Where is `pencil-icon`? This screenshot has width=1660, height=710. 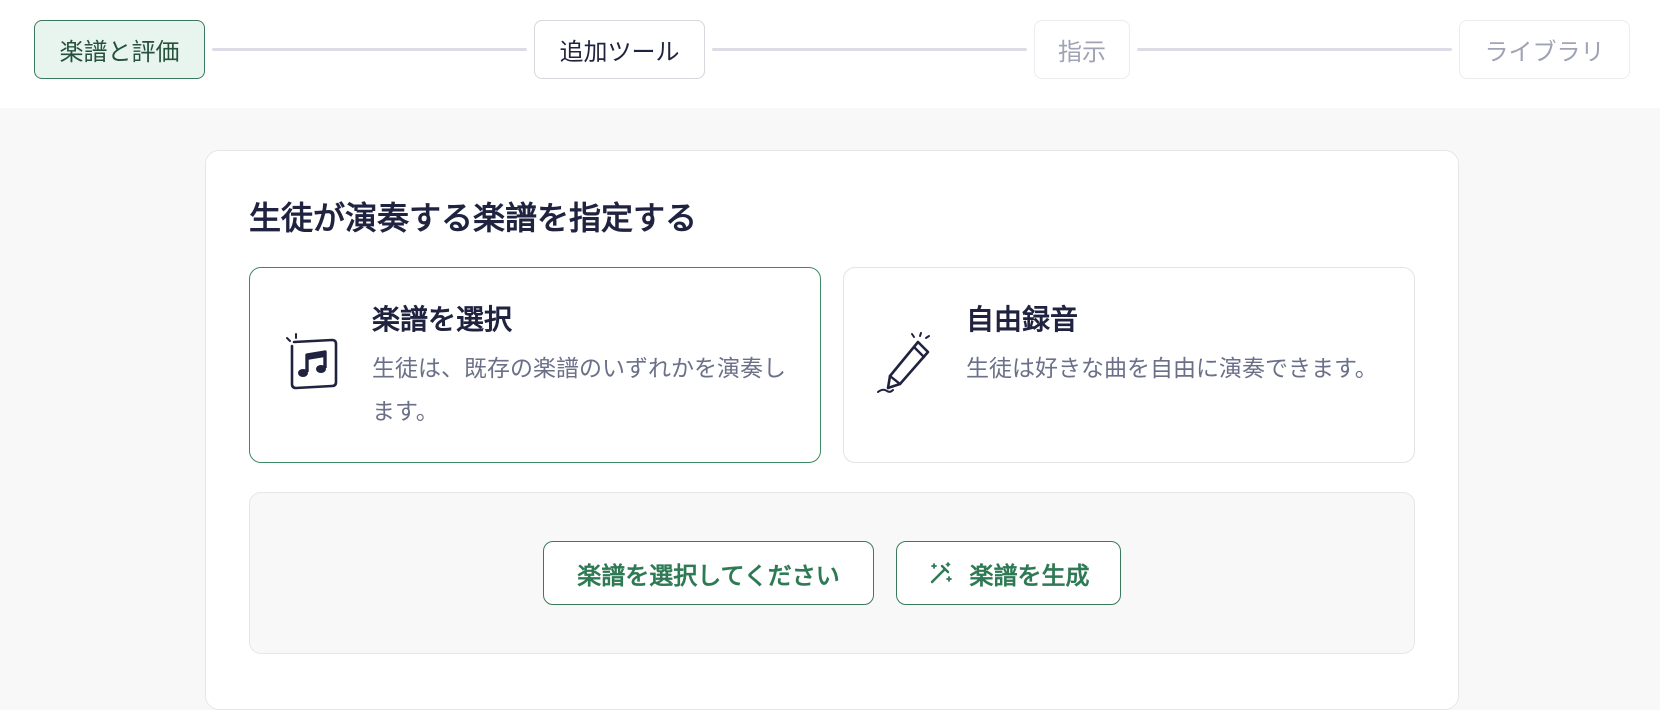
pencil-icon is located at coordinates (903, 362).